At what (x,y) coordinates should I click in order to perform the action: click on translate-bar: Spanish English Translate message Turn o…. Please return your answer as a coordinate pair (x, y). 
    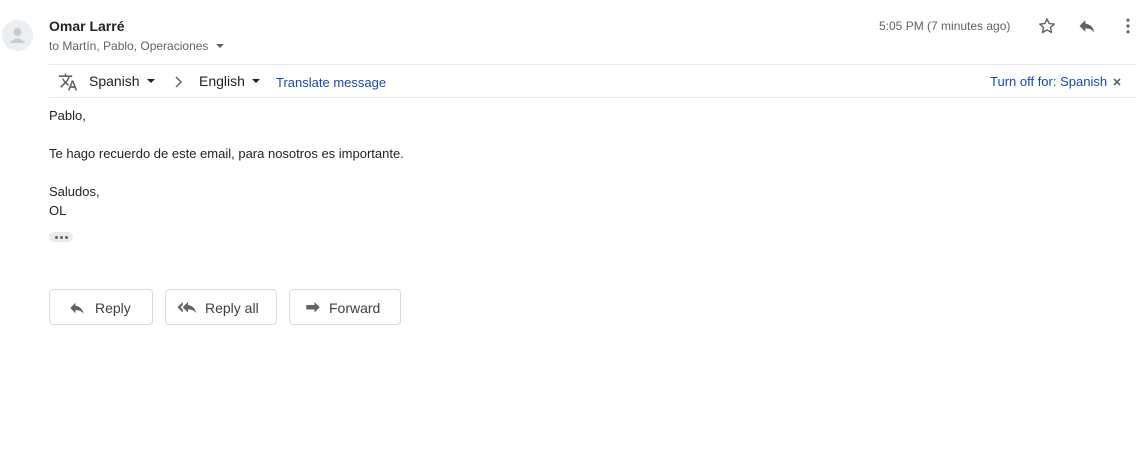
    Looking at the image, I should click on (593, 81).